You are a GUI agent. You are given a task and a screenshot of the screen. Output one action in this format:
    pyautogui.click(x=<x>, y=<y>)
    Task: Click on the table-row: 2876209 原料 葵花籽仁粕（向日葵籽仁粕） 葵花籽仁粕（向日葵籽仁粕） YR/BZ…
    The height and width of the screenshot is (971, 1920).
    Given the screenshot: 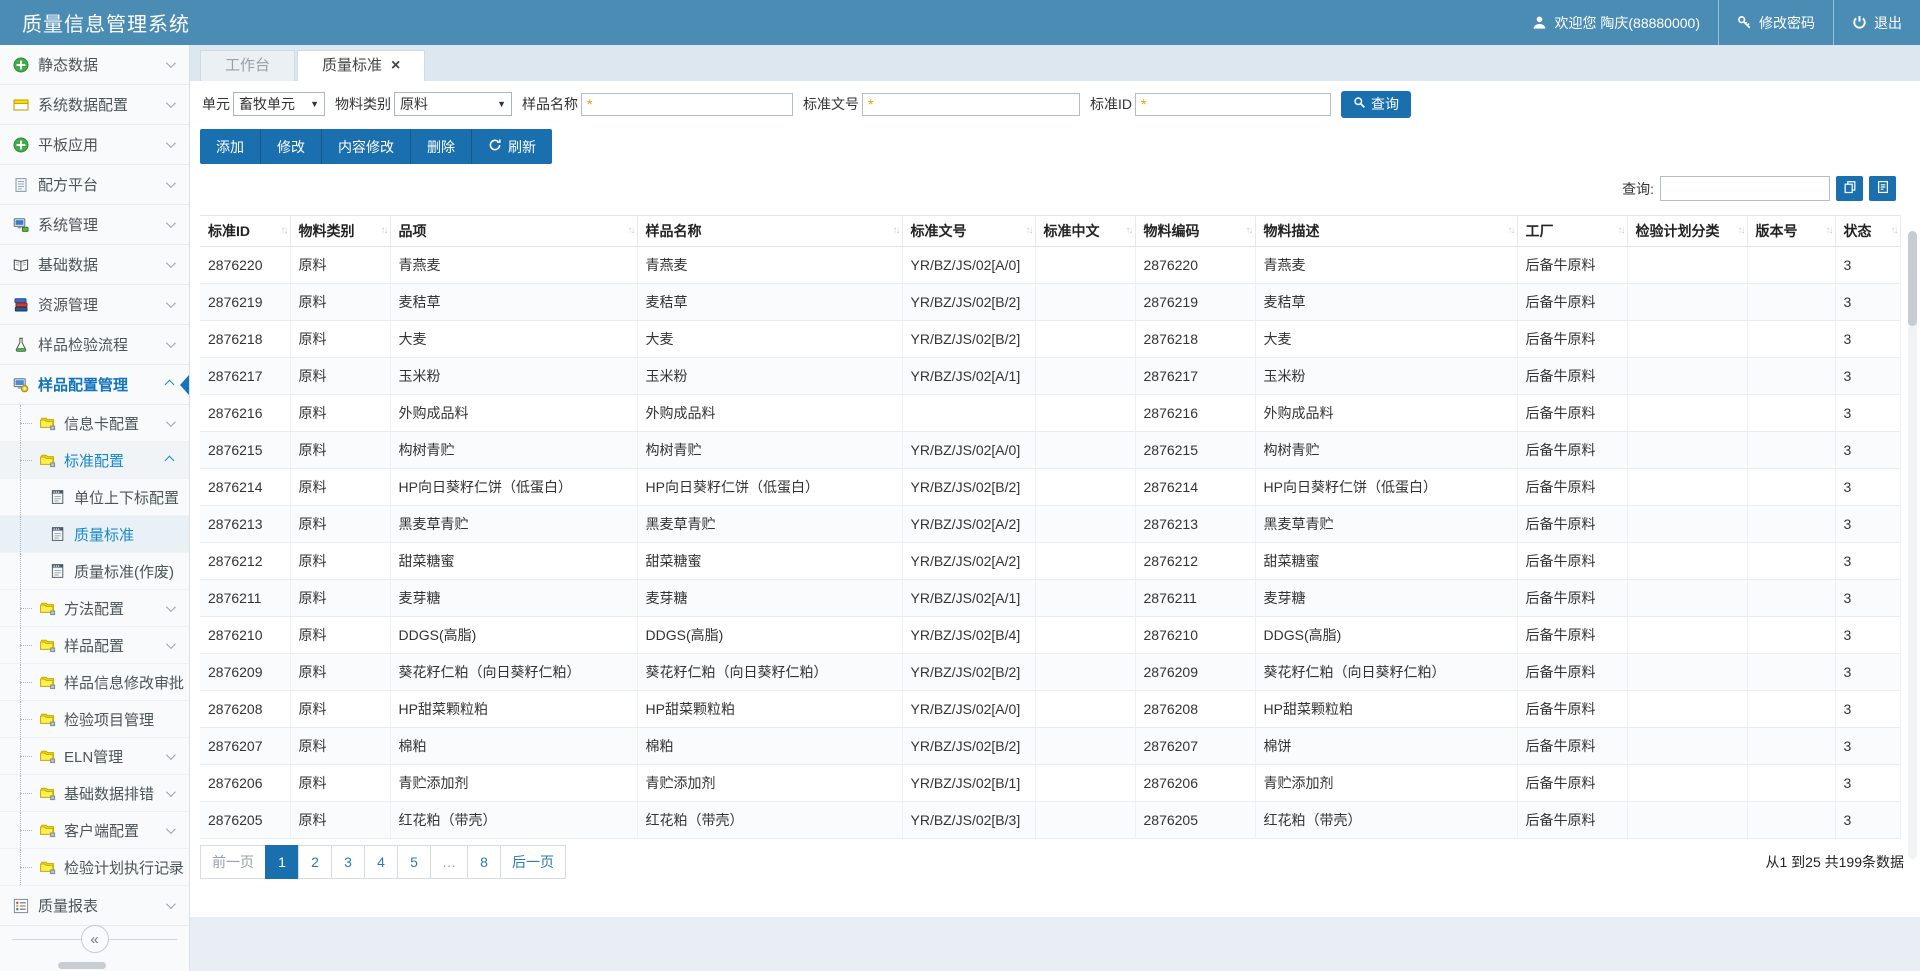 What is the action you would take?
    pyautogui.click(x=1050, y=672)
    